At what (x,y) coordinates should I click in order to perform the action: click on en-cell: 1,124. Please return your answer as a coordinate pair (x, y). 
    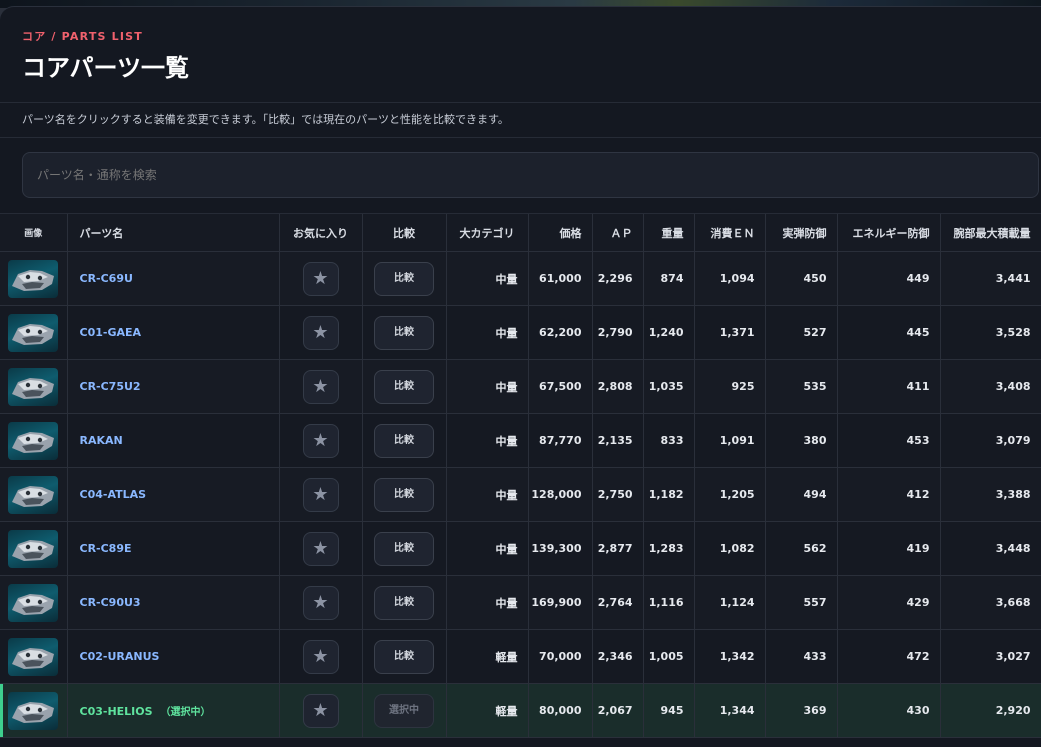
    Looking at the image, I should click on (730, 602).